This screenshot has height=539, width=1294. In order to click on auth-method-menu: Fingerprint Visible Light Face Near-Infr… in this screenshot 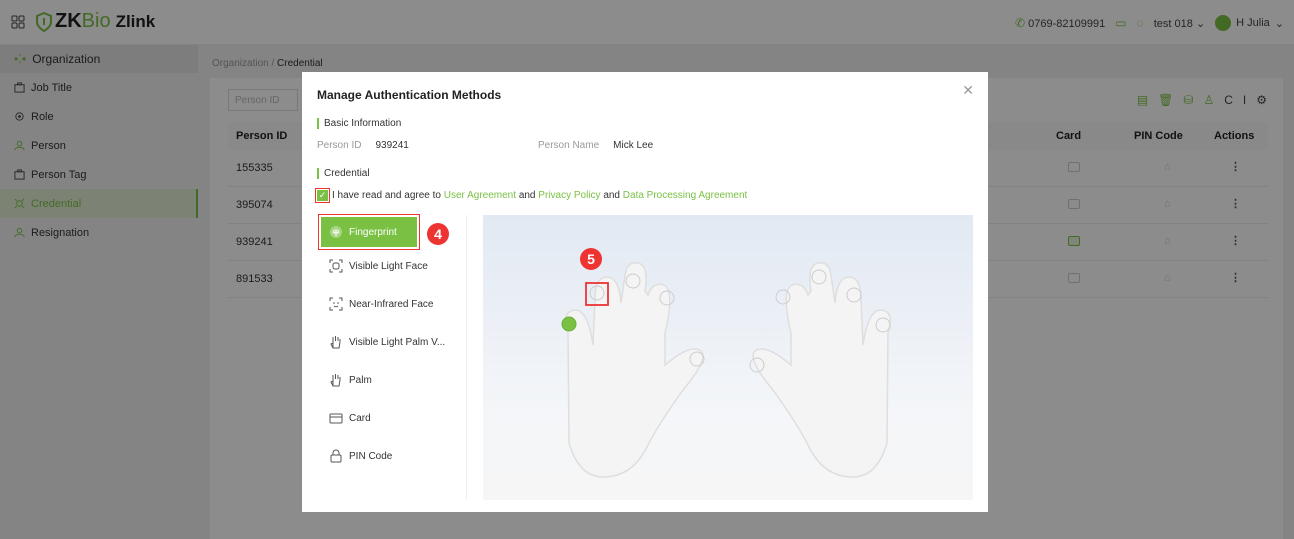, I will do `click(392, 357)`.